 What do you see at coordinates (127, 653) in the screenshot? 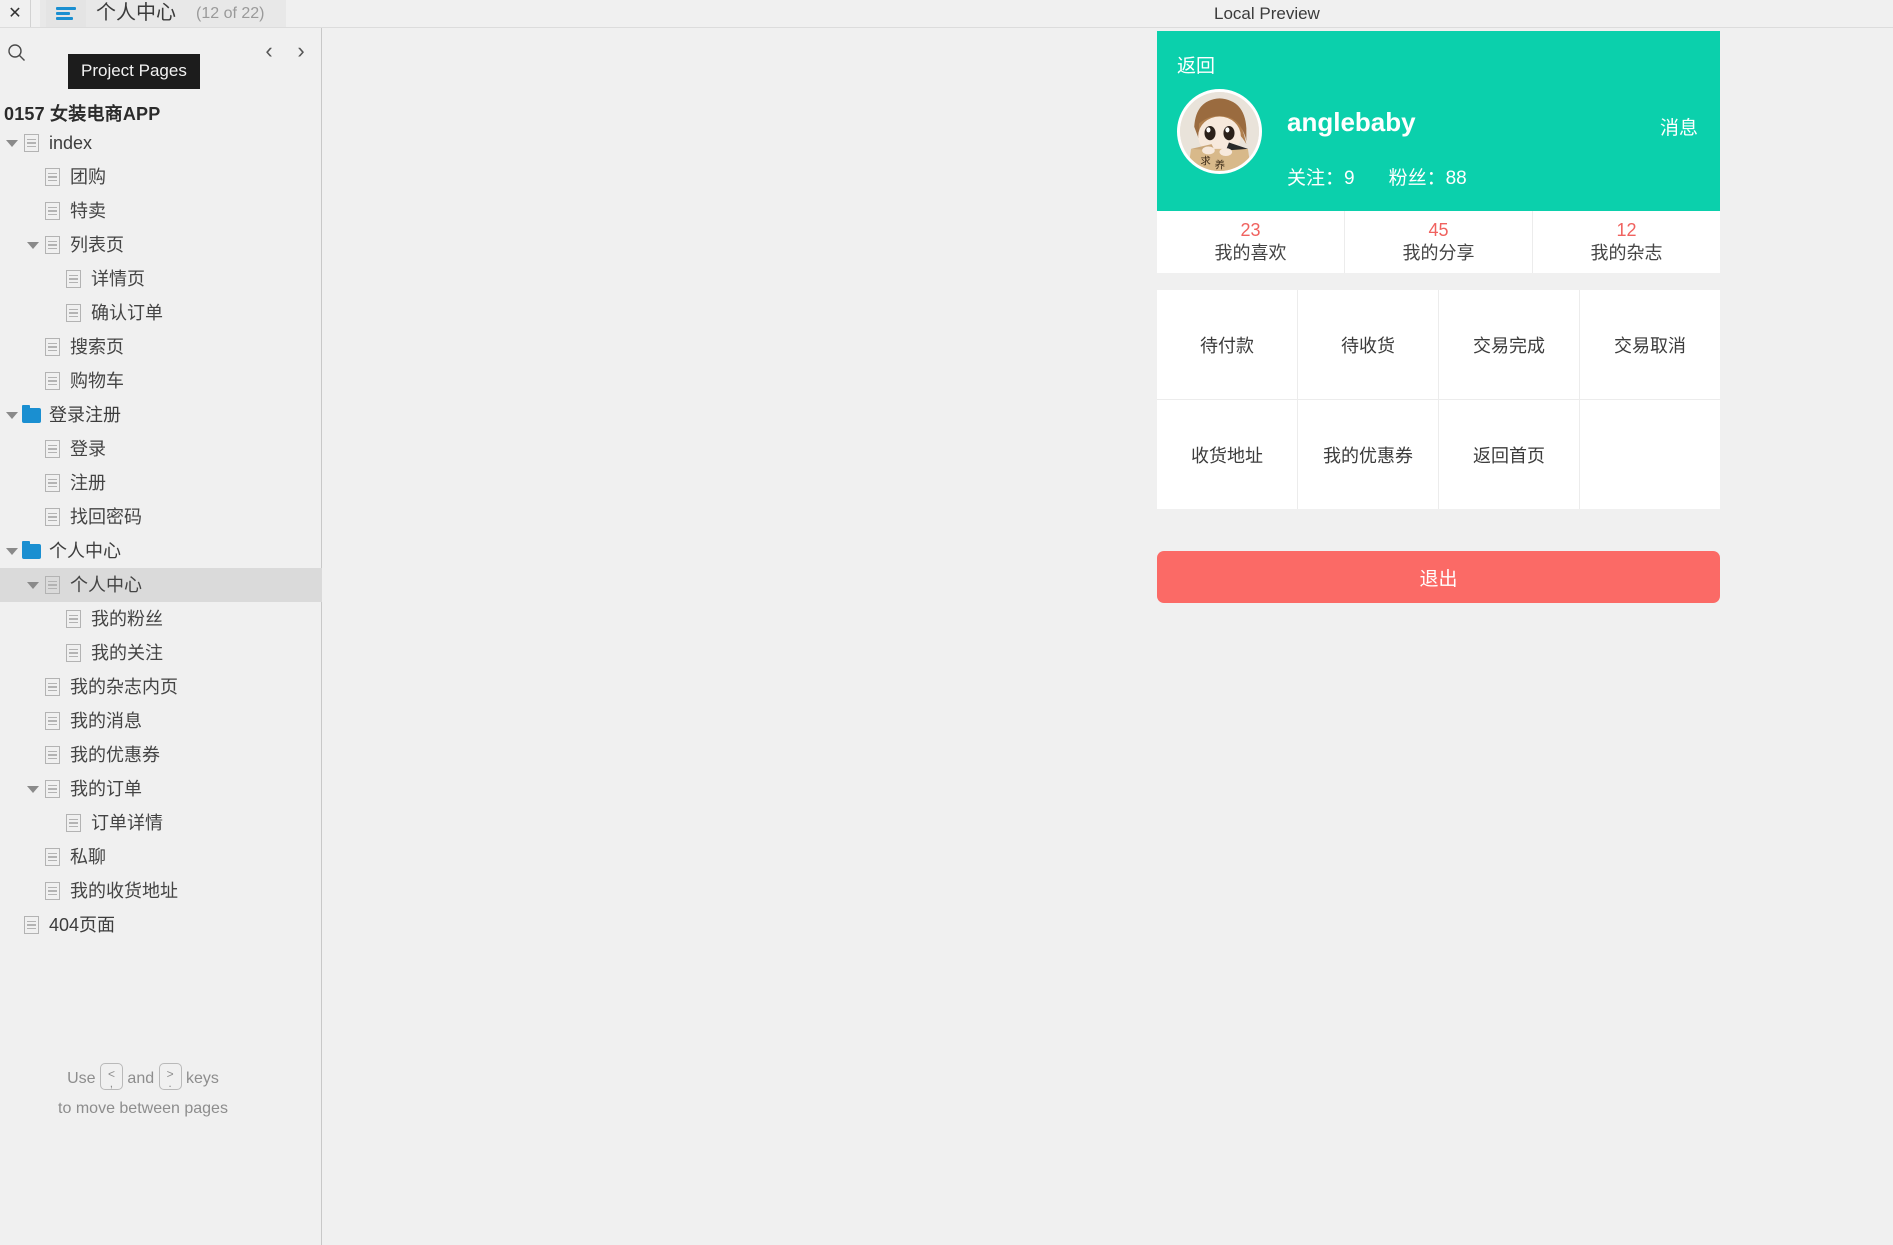
I see `tree-item-label: 我的关注` at bounding box center [127, 653].